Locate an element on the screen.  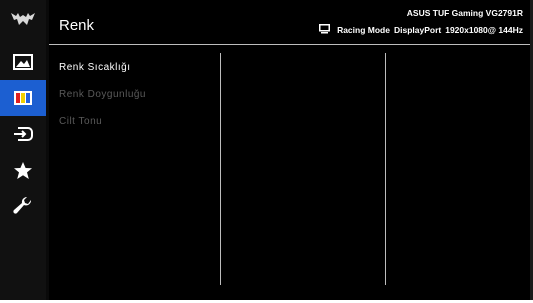
tuf-logo-icon is located at coordinates (23, 20).